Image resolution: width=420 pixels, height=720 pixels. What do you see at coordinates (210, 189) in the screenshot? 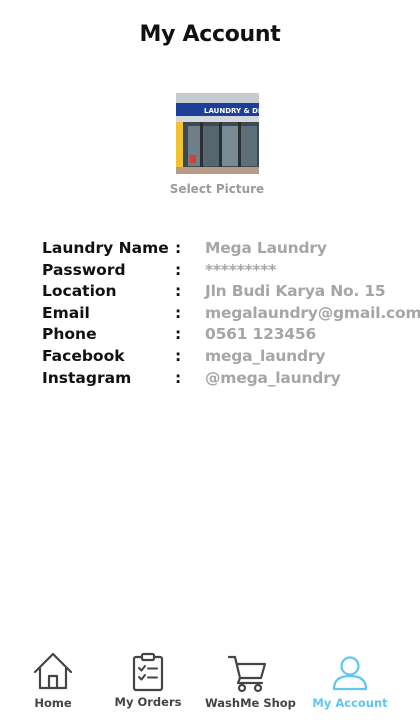
I see `select-picture-link: Select Picture` at bounding box center [210, 189].